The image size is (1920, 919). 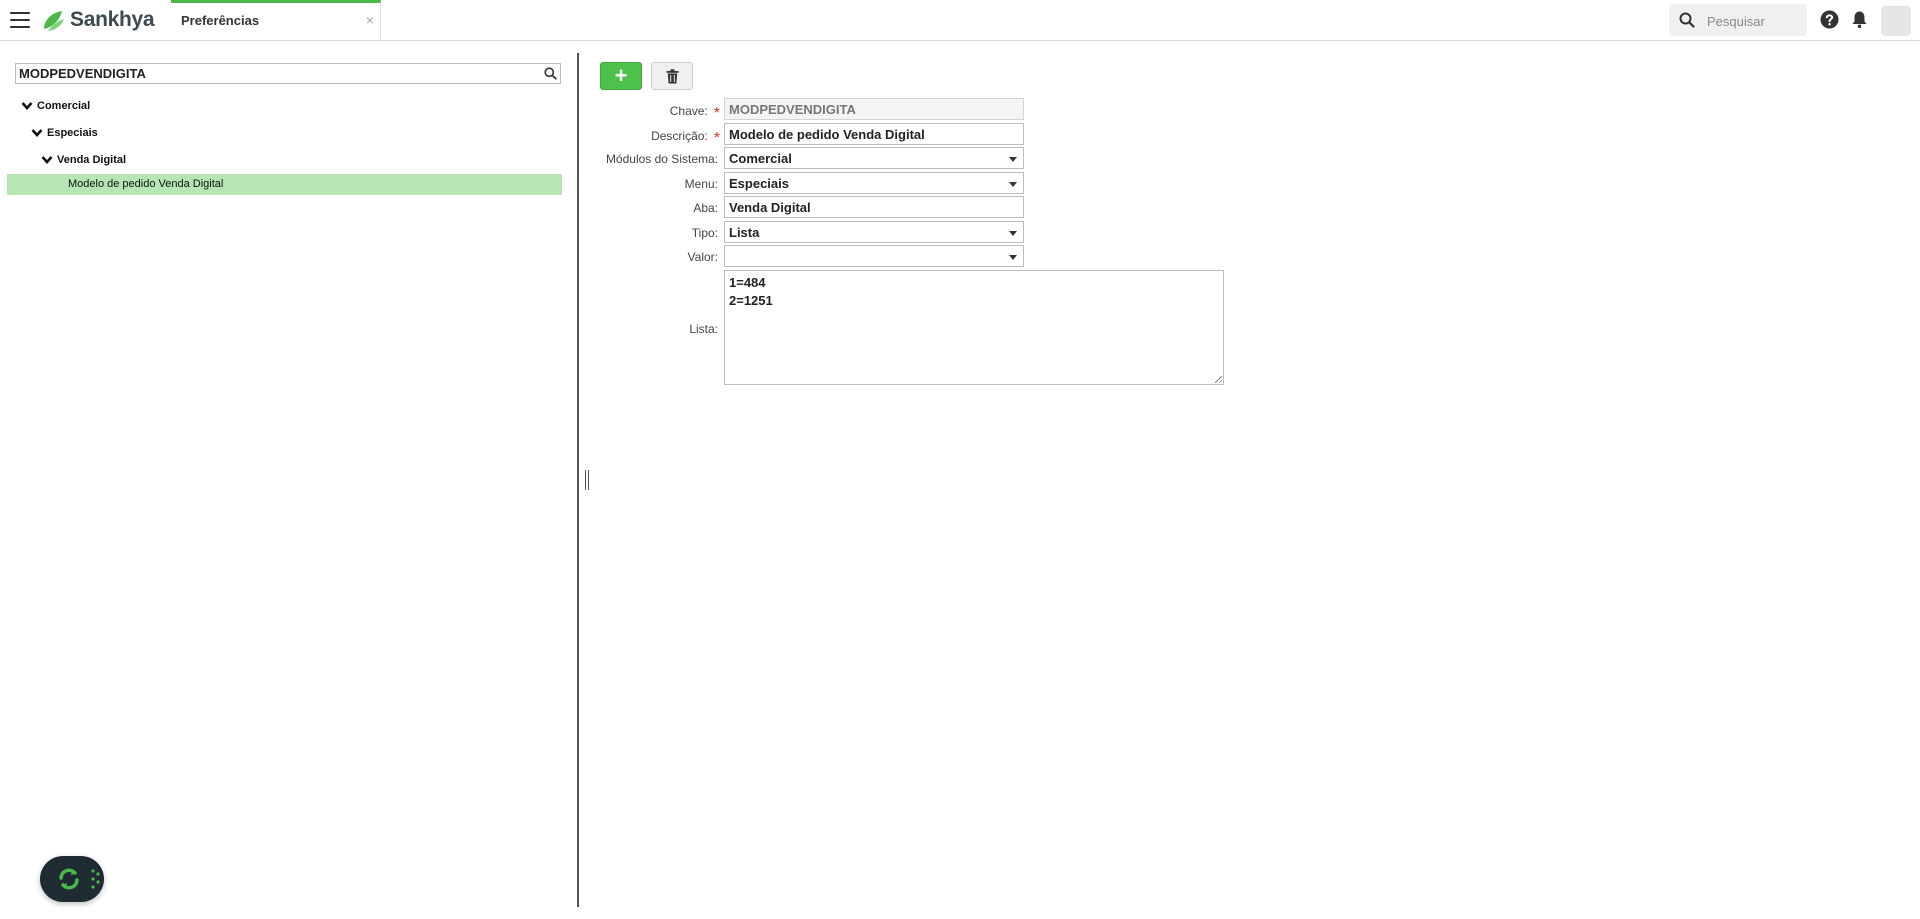 I want to click on menu-select: Especiais, so click(x=874, y=183).